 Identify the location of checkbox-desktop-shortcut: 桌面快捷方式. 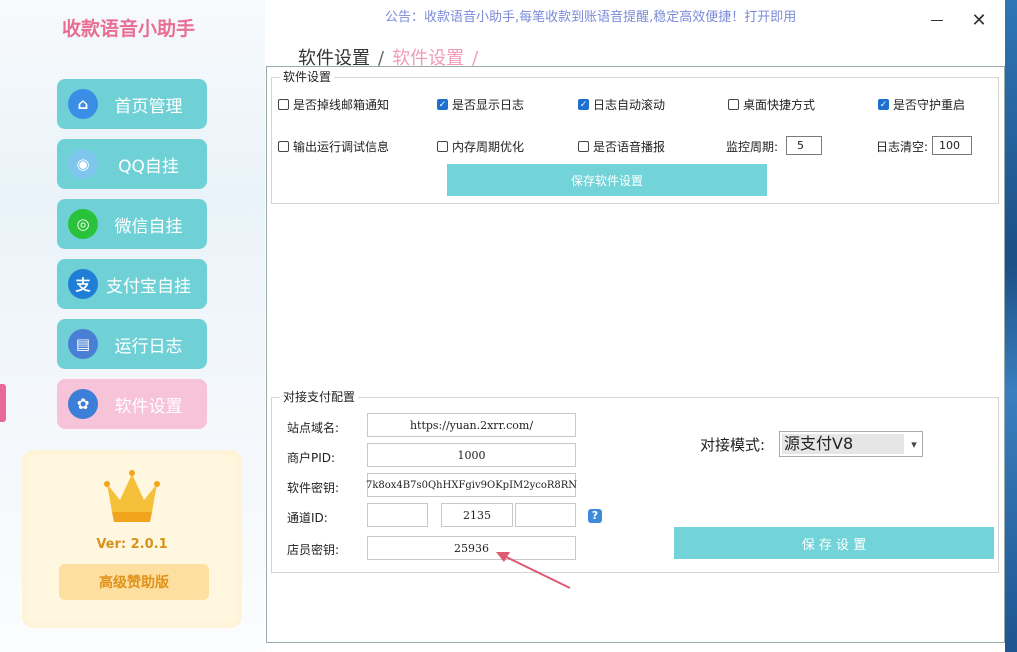
(771, 104).